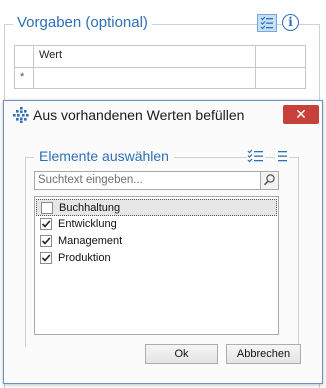  What do you see at coordinates (21, 115) in the screenshot?
I see `app-icon` at bounding box center [21, 115].